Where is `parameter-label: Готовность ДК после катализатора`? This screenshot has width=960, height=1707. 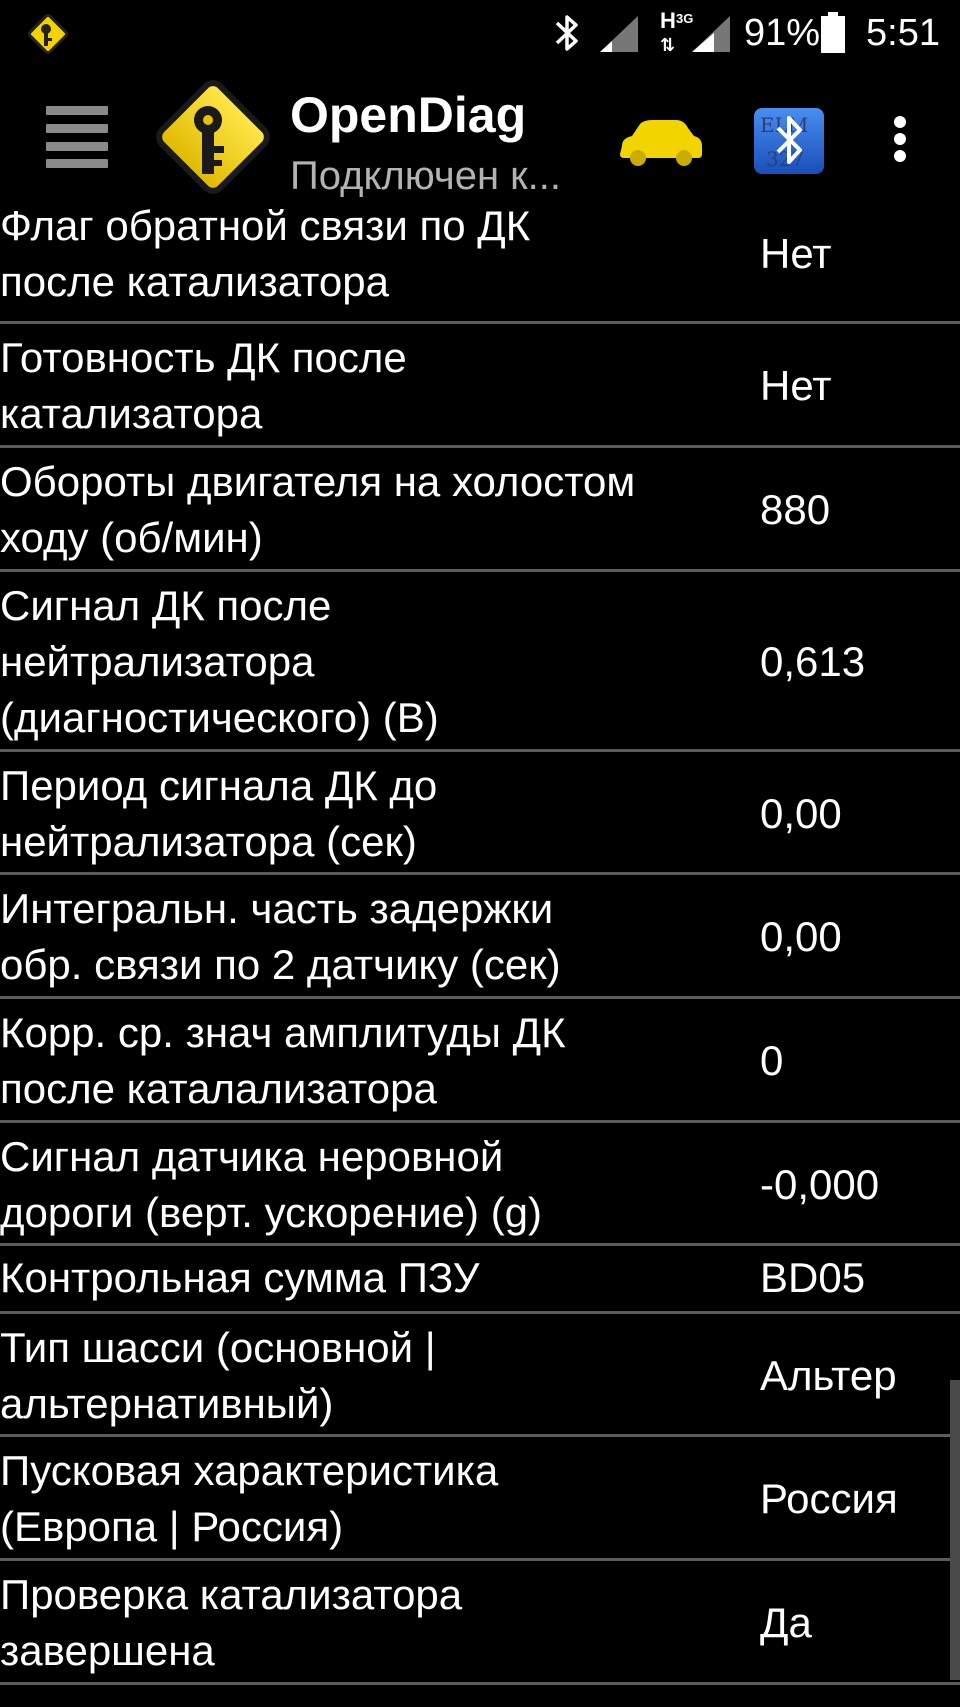
parameter-label: Готовность ДК после катализатора is located at coordinates (203, 385).